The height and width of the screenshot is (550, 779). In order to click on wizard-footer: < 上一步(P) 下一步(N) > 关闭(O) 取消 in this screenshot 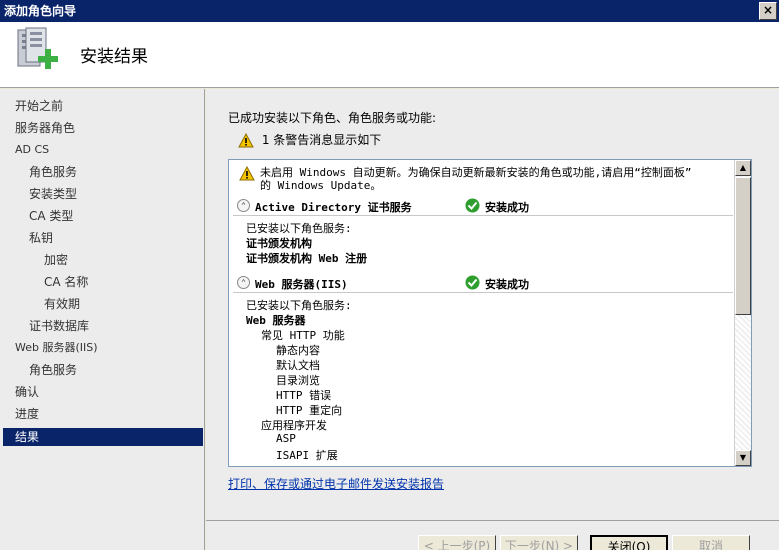, I will do `click(492, 535)`.